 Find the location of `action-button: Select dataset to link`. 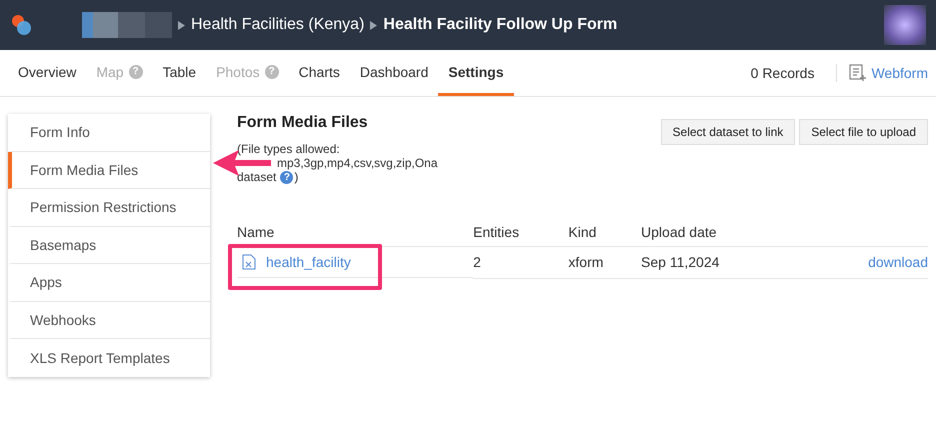

action-button: Select dataset to link is located at coordinates (728, 132).